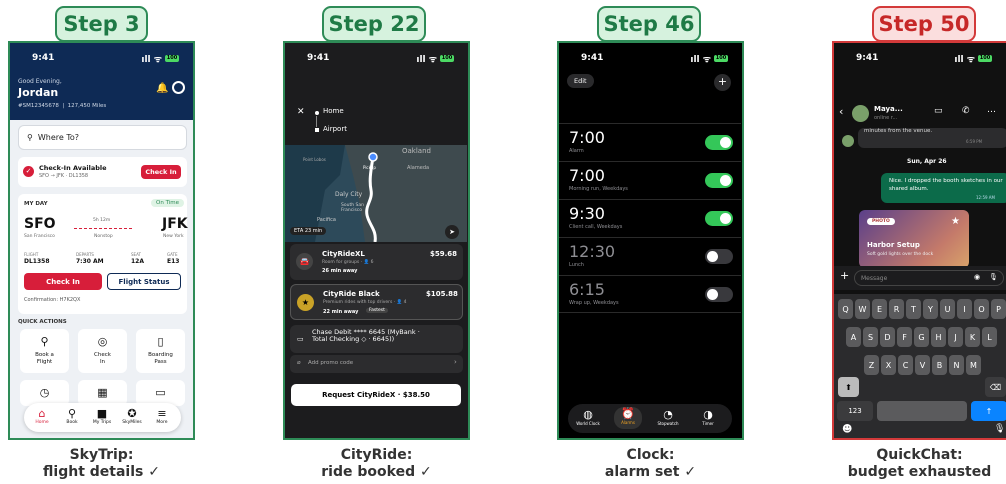  What do you see at coordinates (845, 309) in the screenshot?
I see `key-q: Q` at bounding box center [845, 309].